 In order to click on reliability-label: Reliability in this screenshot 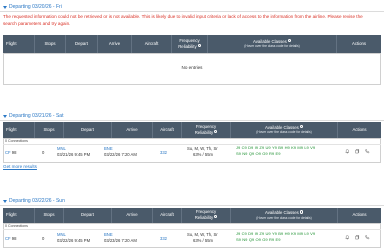, I will do `click(204, 132)`.